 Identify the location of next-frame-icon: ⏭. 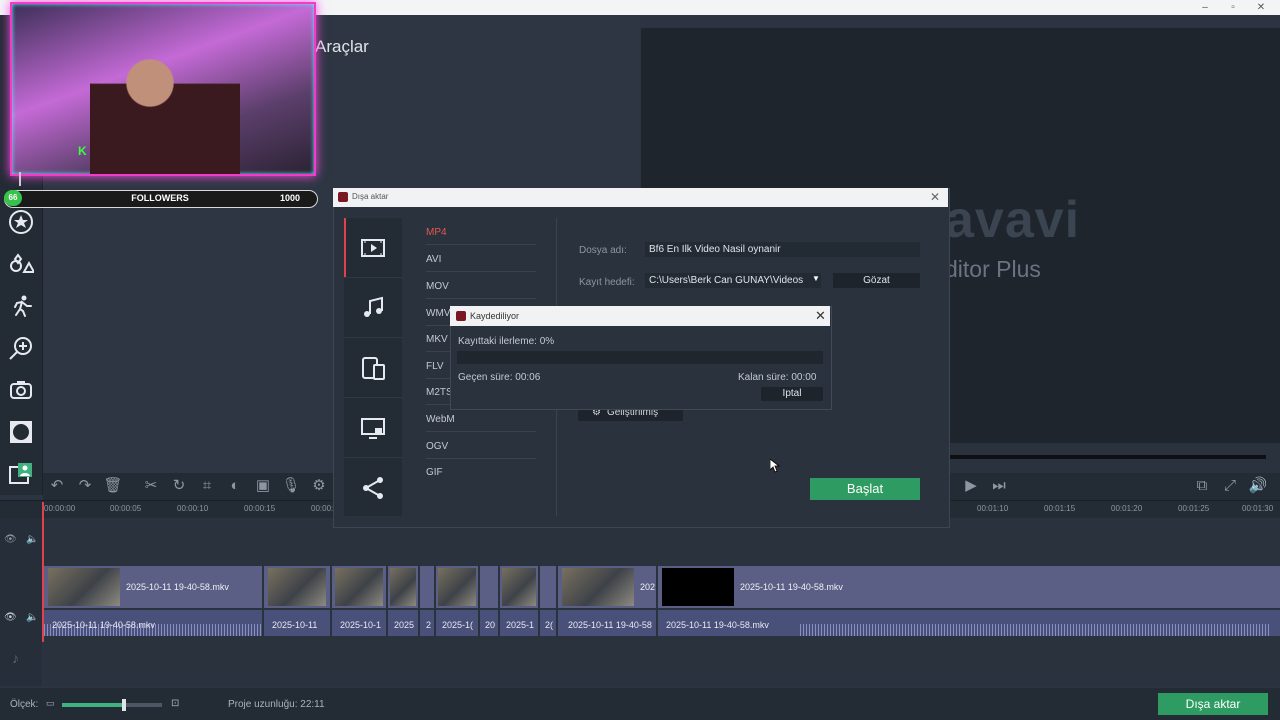
(999, 486).